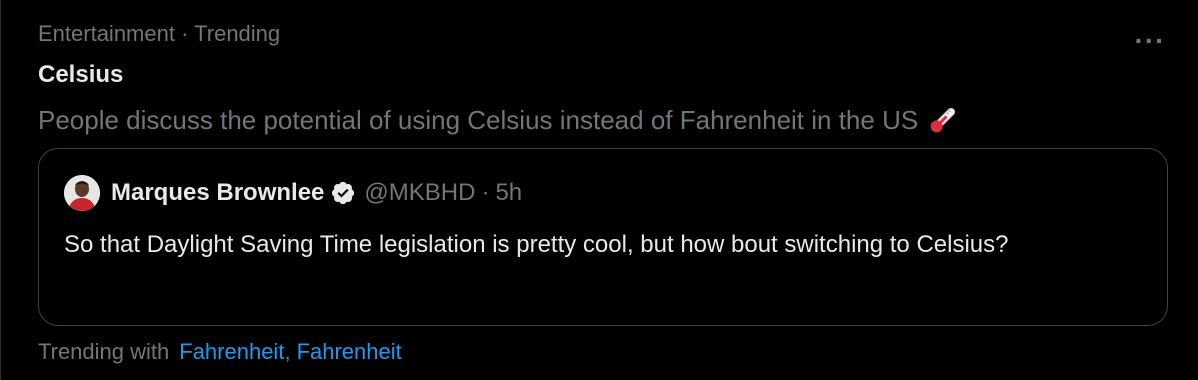  What do you see at coordinates (106, 33) in the screenshot?
I see `trend-category: Entertainment` at bounding box center [106, 33].